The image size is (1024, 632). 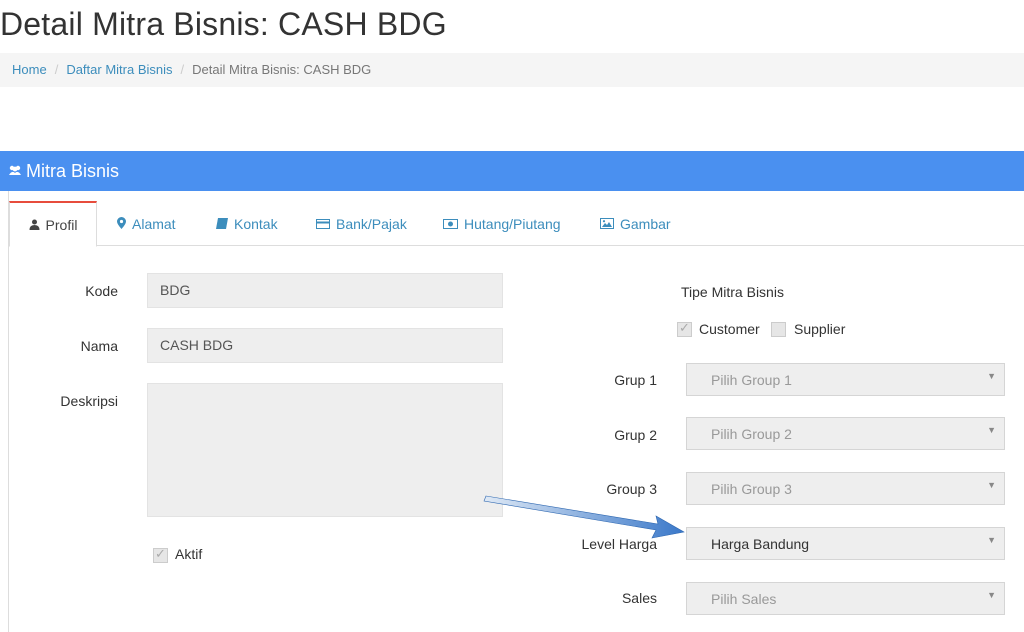 I want to click on credit-card-icon, so click(x=323, y=225).